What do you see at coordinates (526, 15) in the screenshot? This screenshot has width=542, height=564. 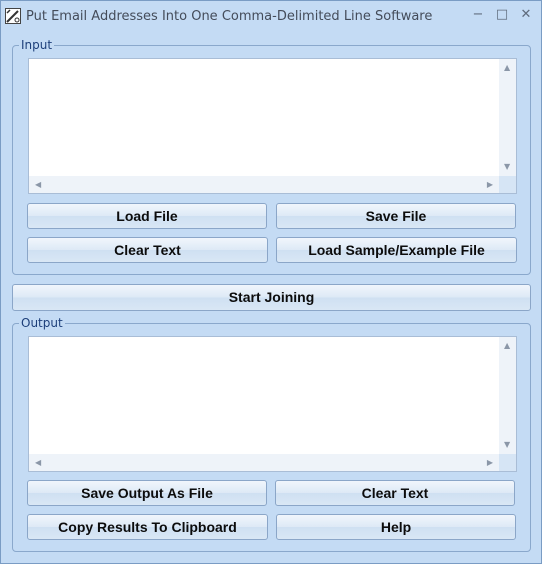 I see `close-button: ✕` at bounding box center [526, 15].